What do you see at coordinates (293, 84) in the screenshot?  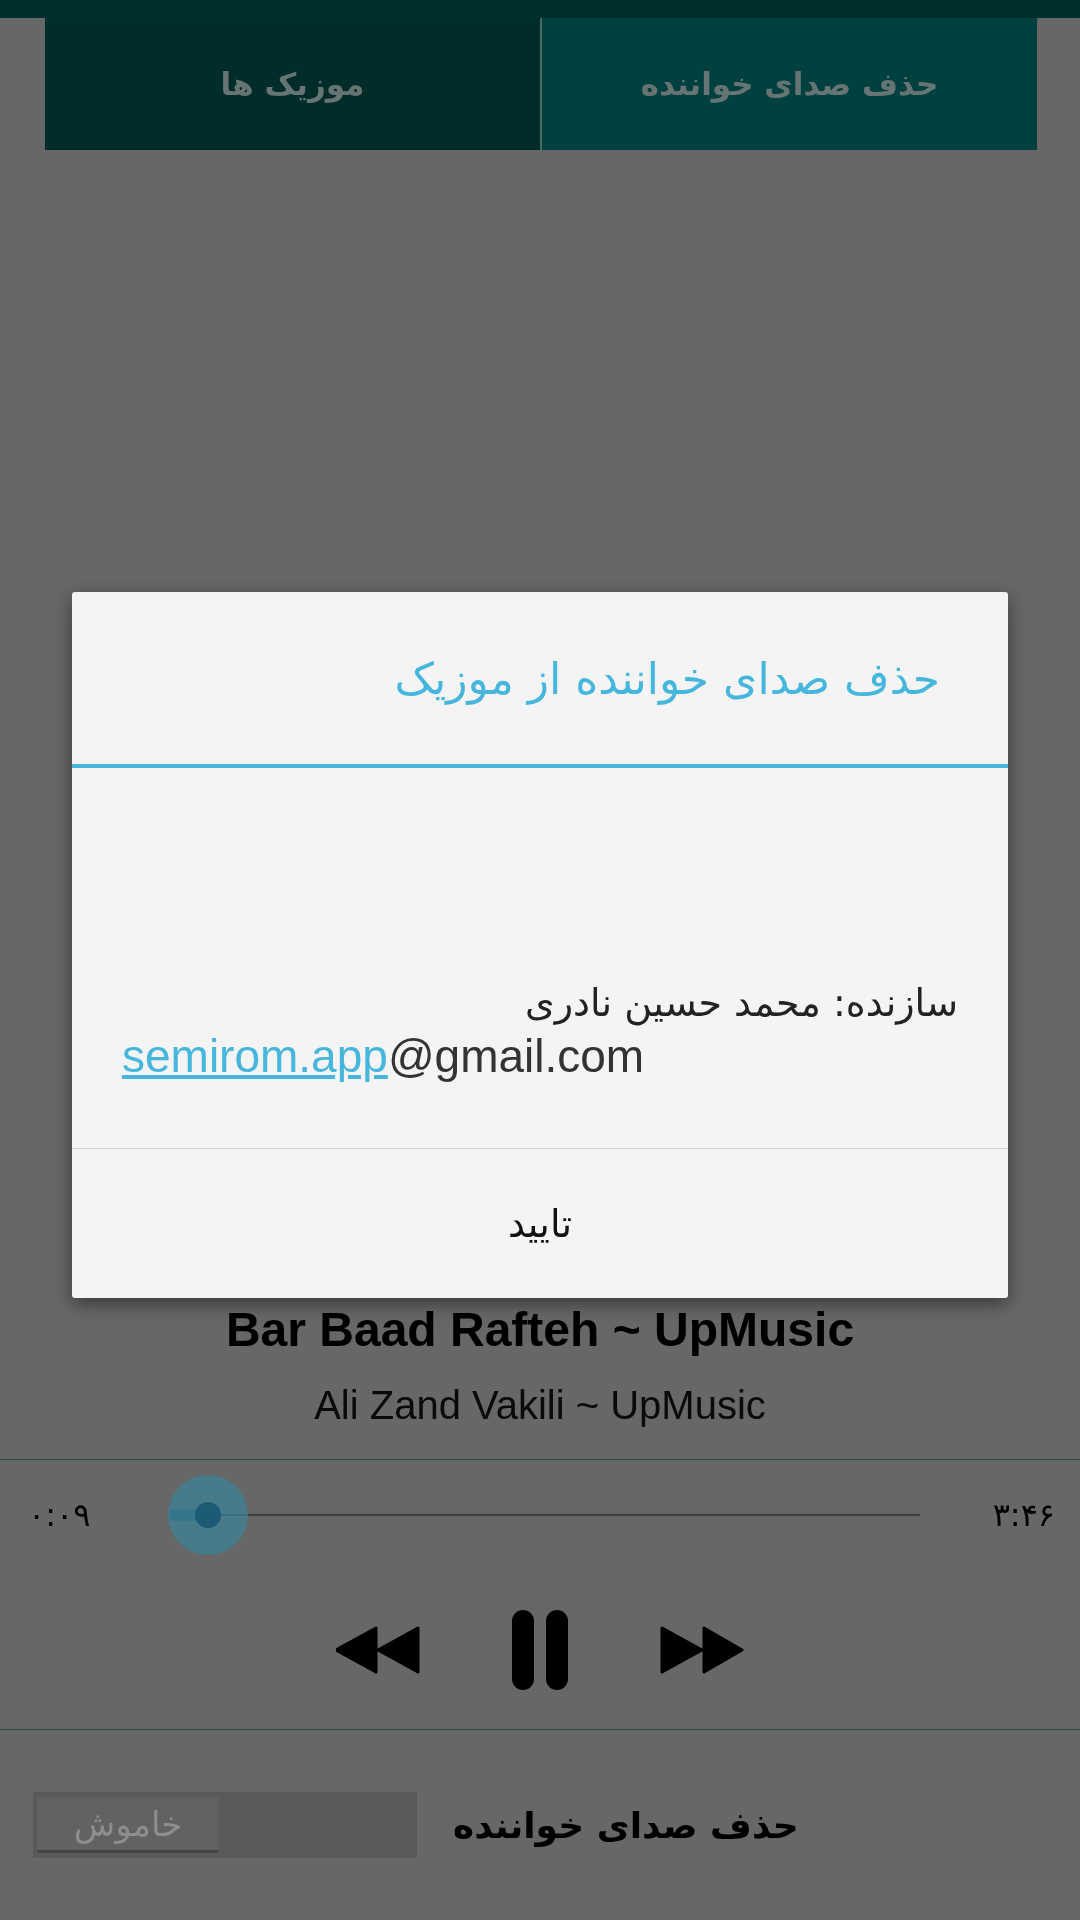 I see `tab: موزیک ها` at bounding box center [293, 84].